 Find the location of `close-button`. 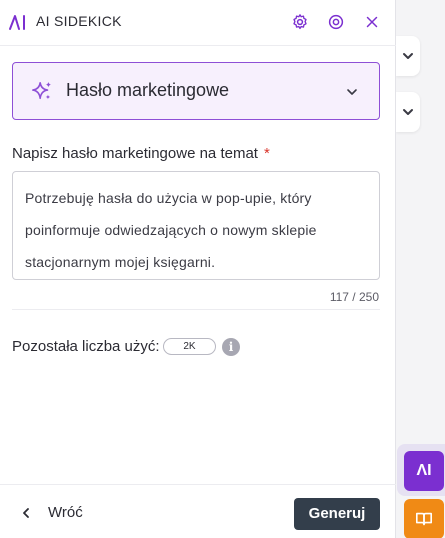

close-button is located at coordinates (372, 22).